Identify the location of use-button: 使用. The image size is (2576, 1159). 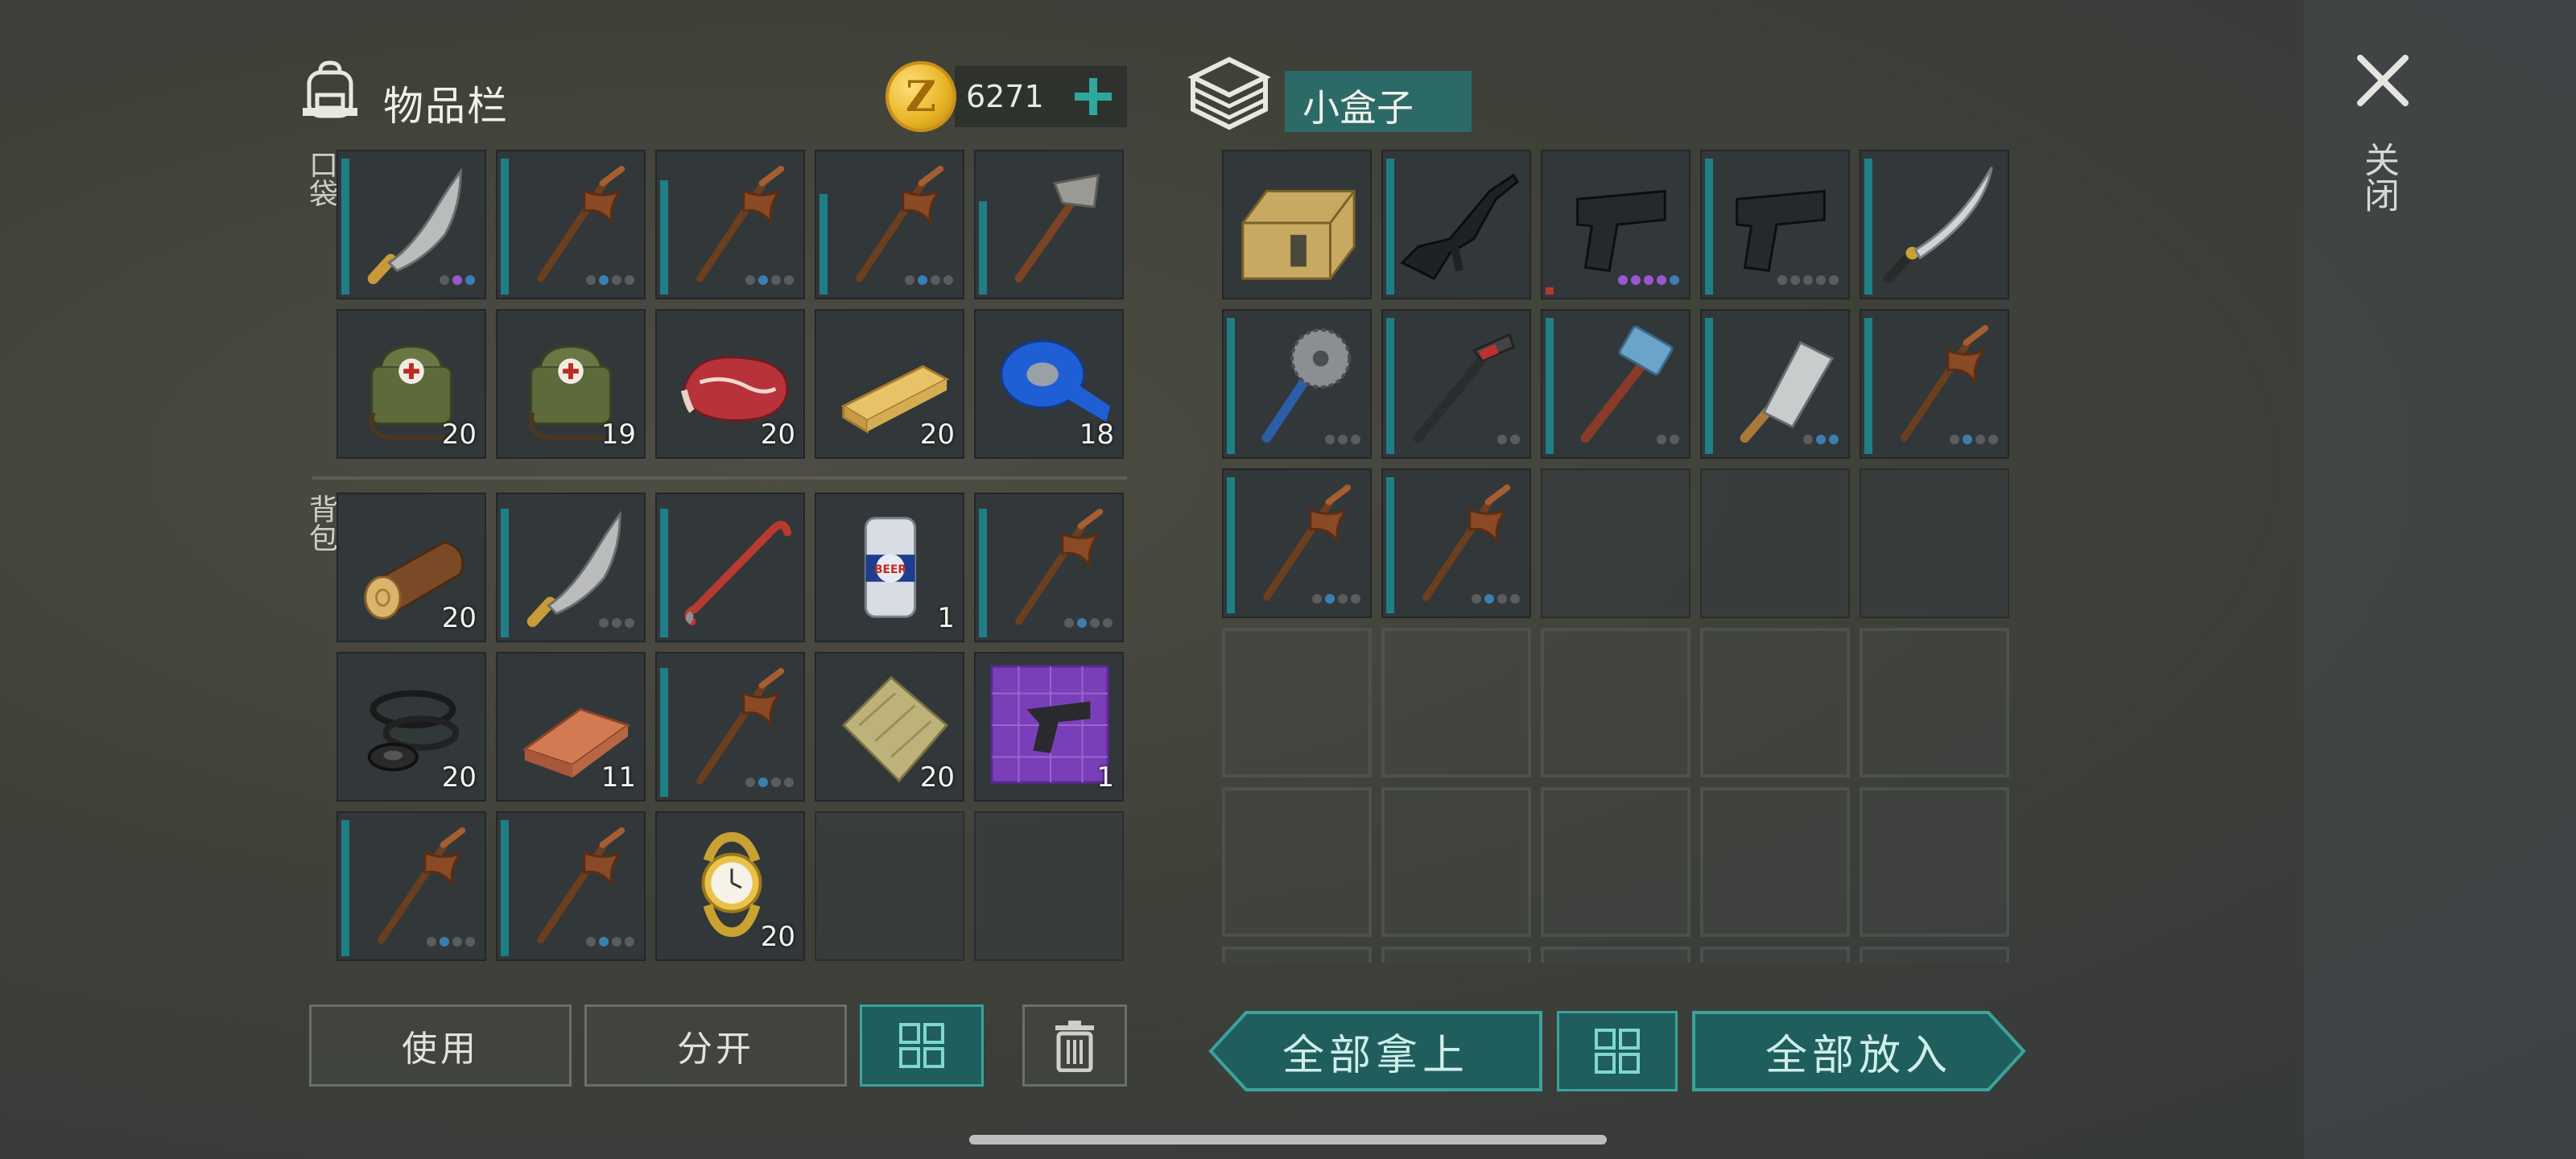
(441, 1045).